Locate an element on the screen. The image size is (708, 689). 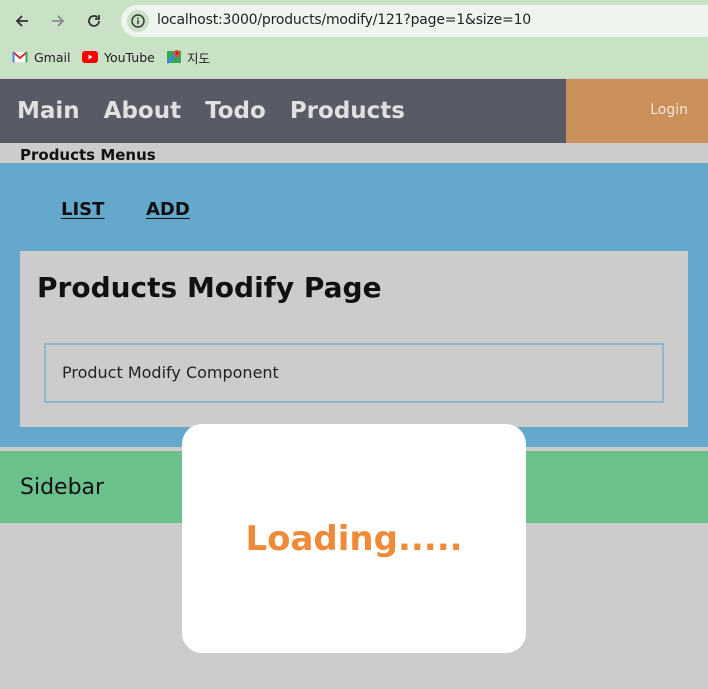
bookmark-gmail: Gmail is located at coordinates (41, 57).